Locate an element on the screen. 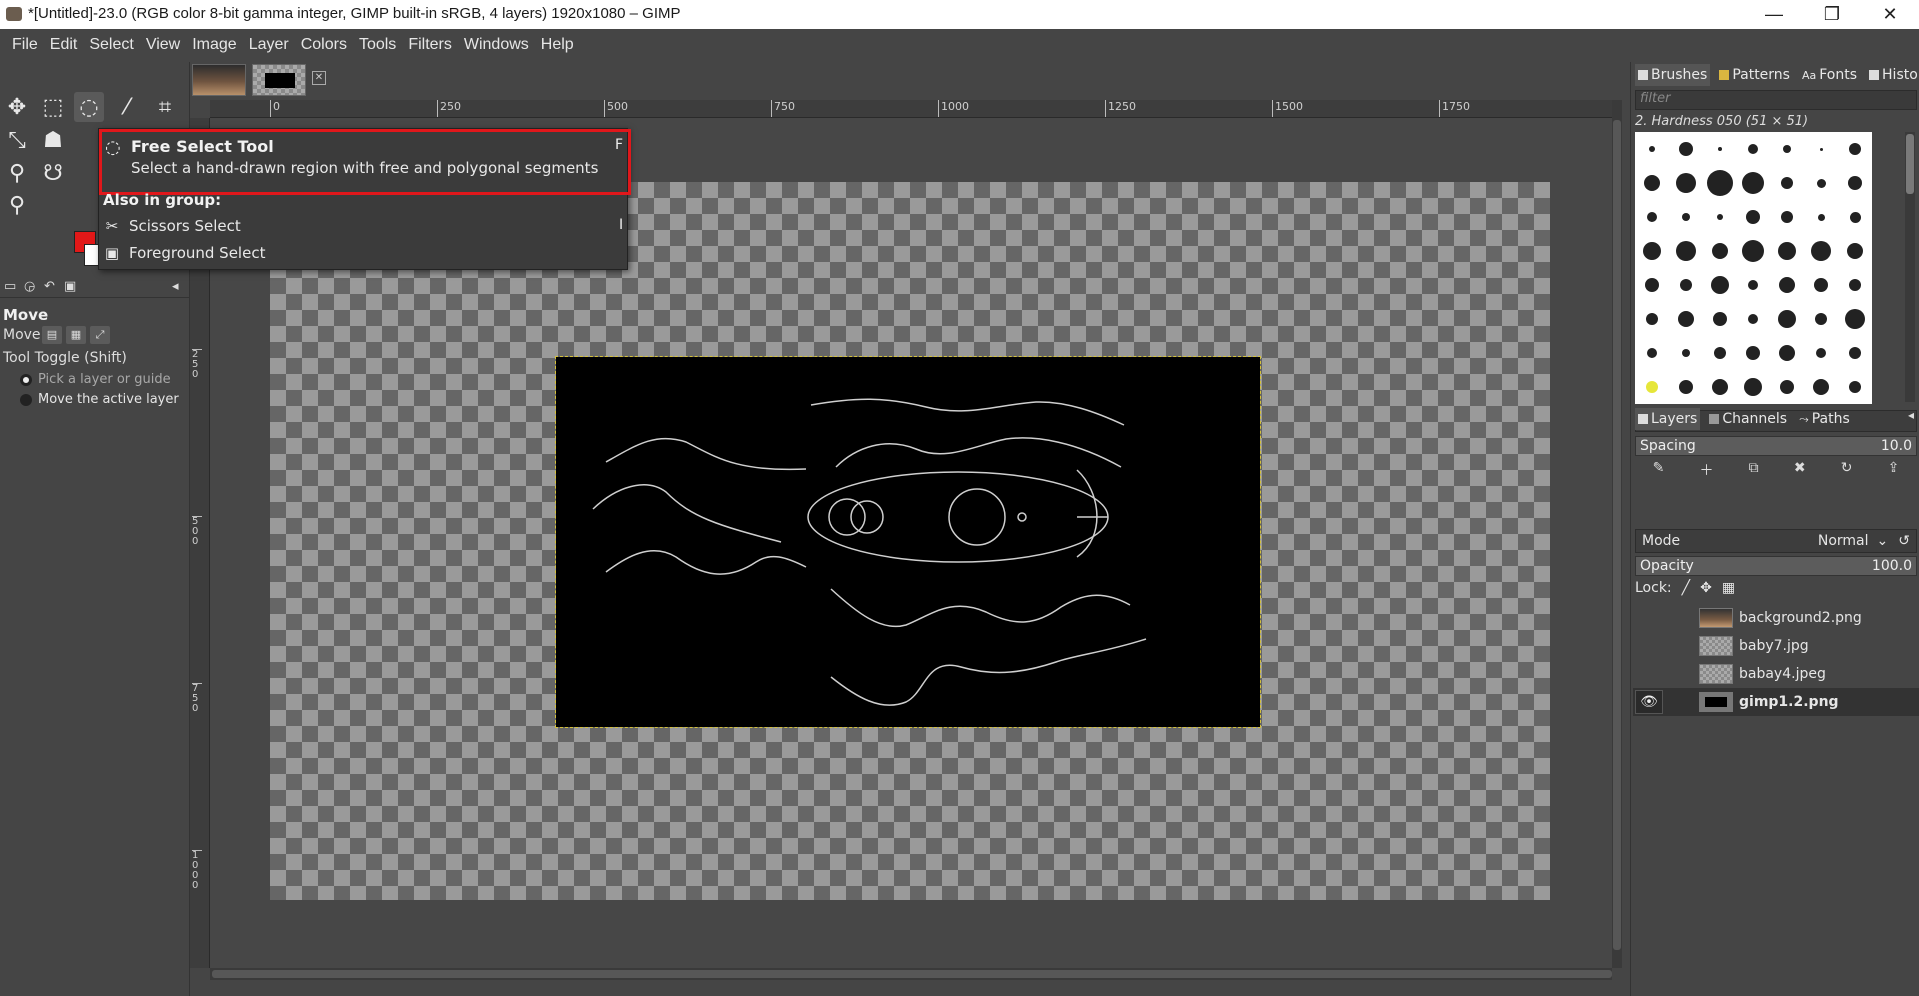 Image resolution: width=1919 pixels, height=996 pixels. lock-pixels-icon: ╱ is located at coordinates (1686, 588).